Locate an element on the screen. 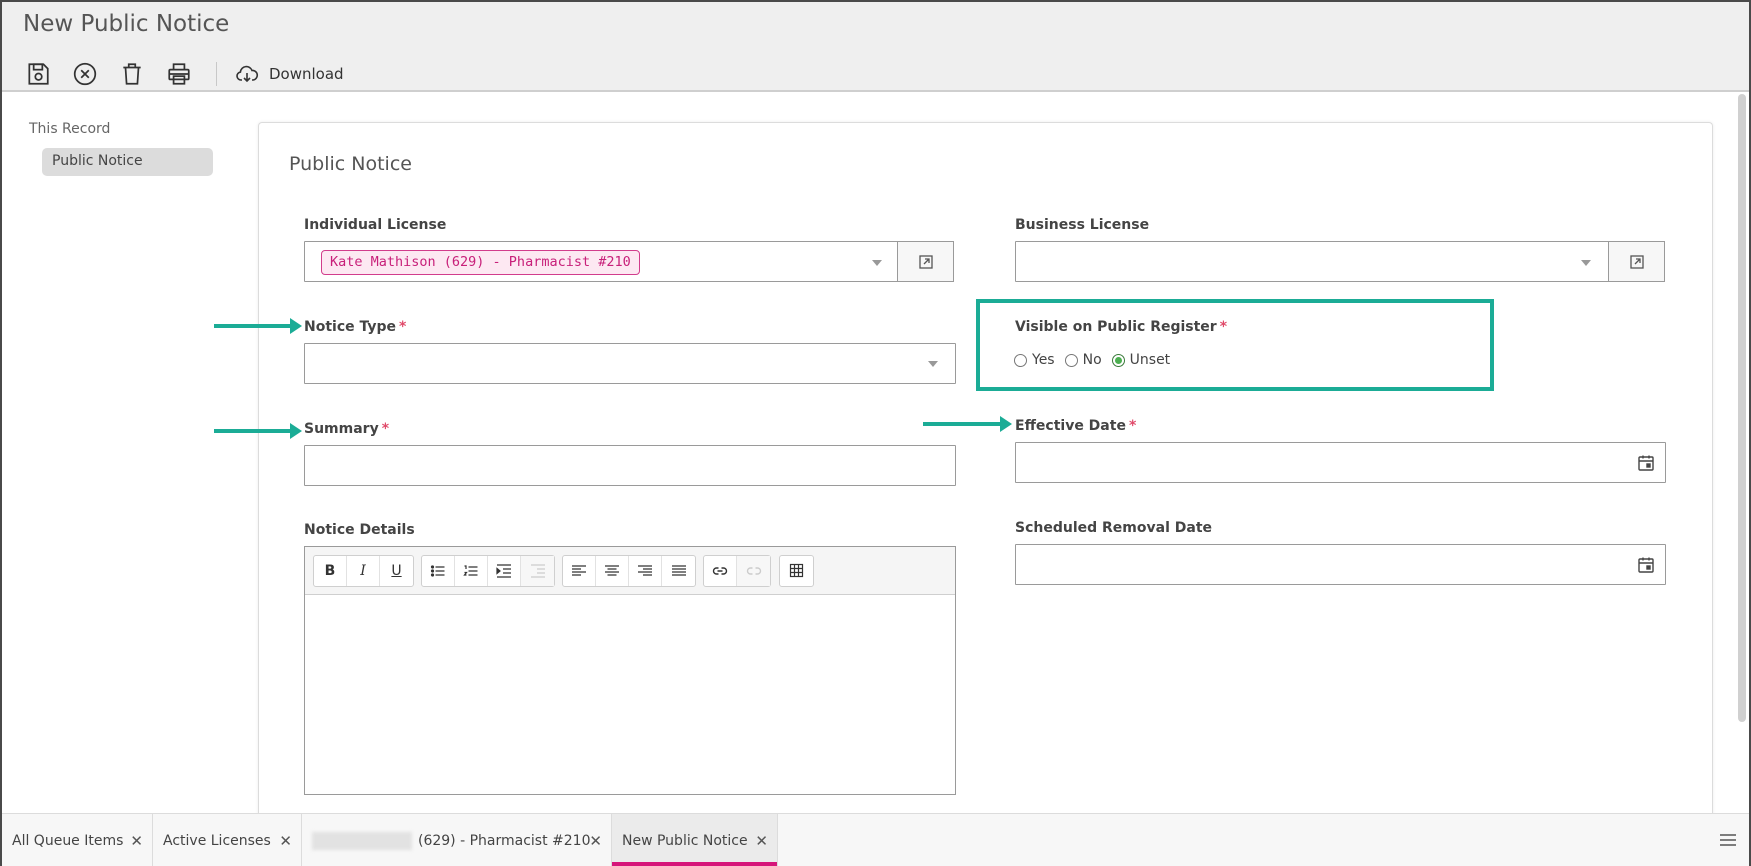 The width and height of the screenshot is (1751, 866). open-external-icon is located at coordinates (1636, 261).